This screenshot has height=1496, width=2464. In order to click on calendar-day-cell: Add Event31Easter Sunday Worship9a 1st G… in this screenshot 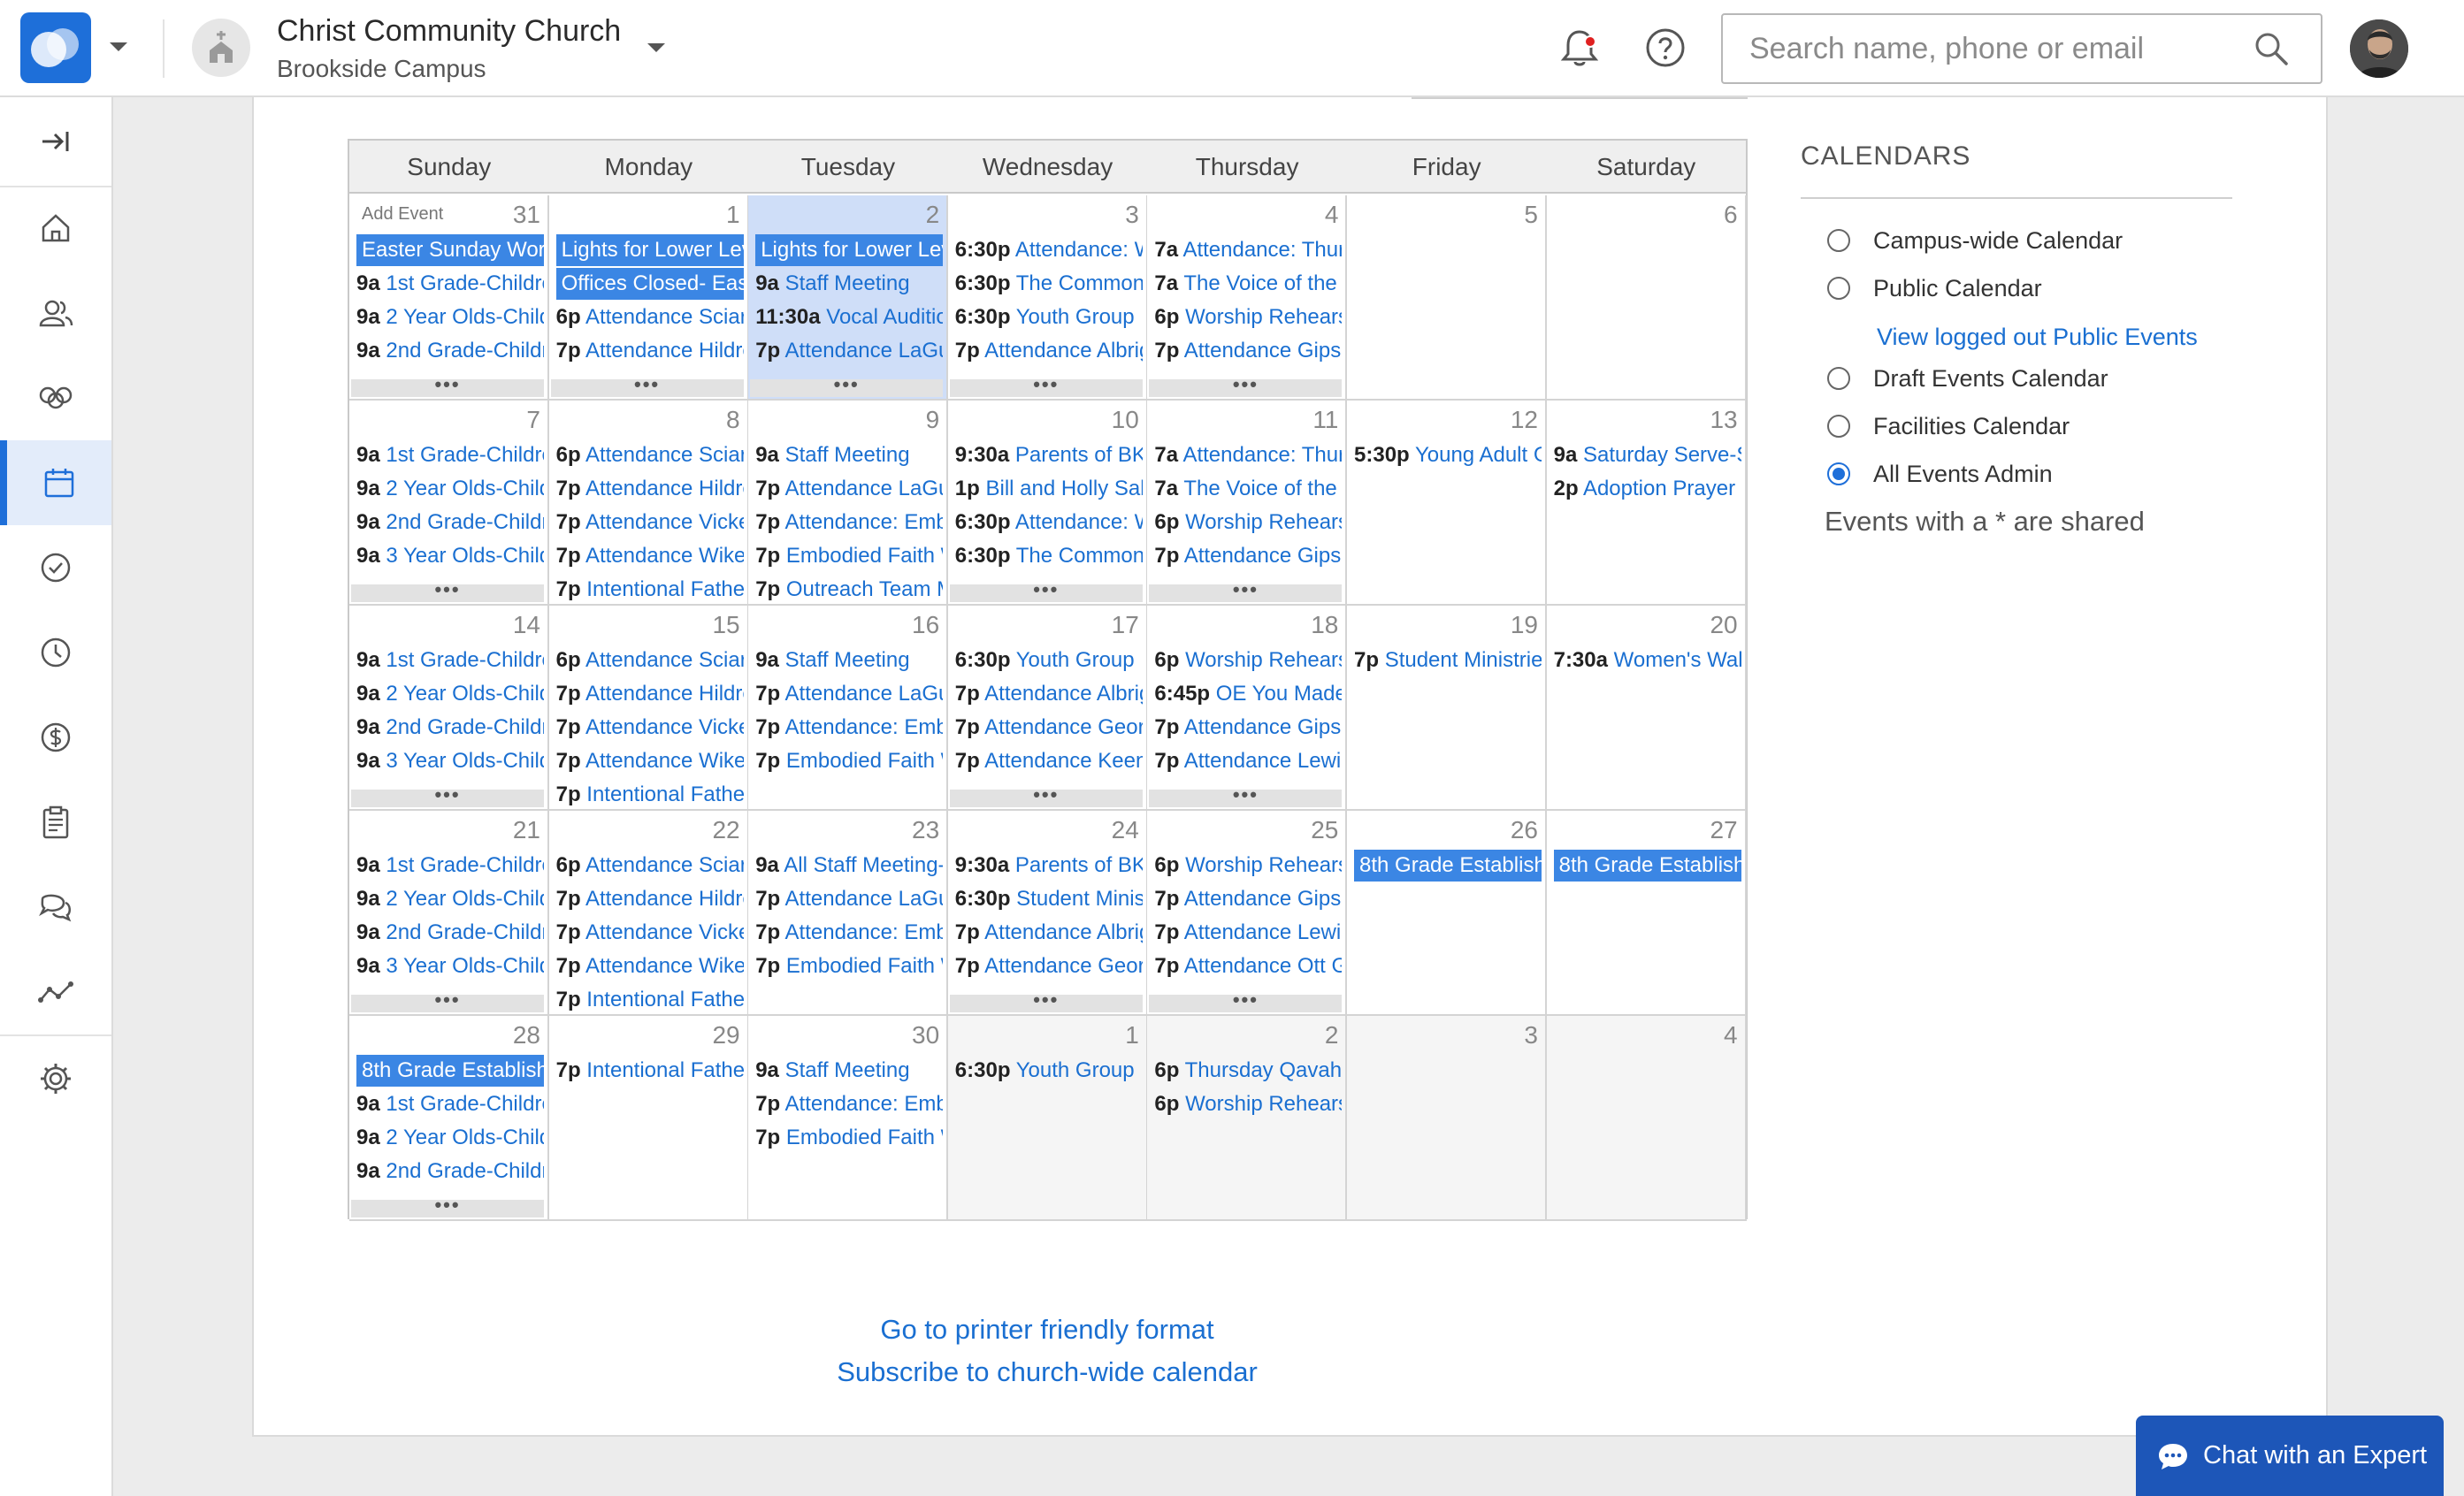, I will do `click(449, 298)`.